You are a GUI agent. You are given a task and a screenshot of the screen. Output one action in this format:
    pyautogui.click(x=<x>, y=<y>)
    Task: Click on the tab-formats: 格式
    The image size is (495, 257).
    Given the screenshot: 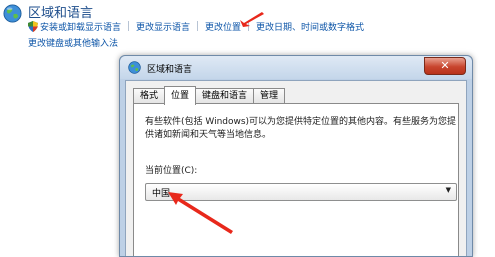 What is the action you would take?
    pyautogui.click(x=149, y=96)
    